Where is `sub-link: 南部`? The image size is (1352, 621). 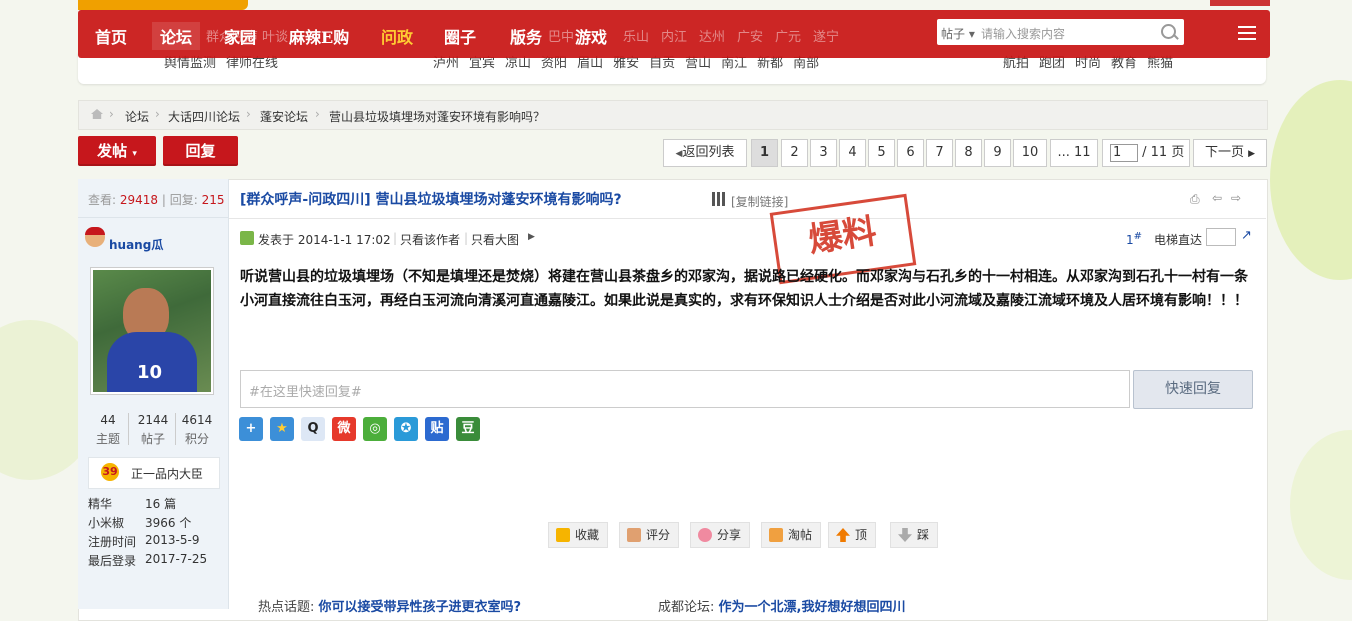 sub-link: 南部 is located at coordinates (806, 63).